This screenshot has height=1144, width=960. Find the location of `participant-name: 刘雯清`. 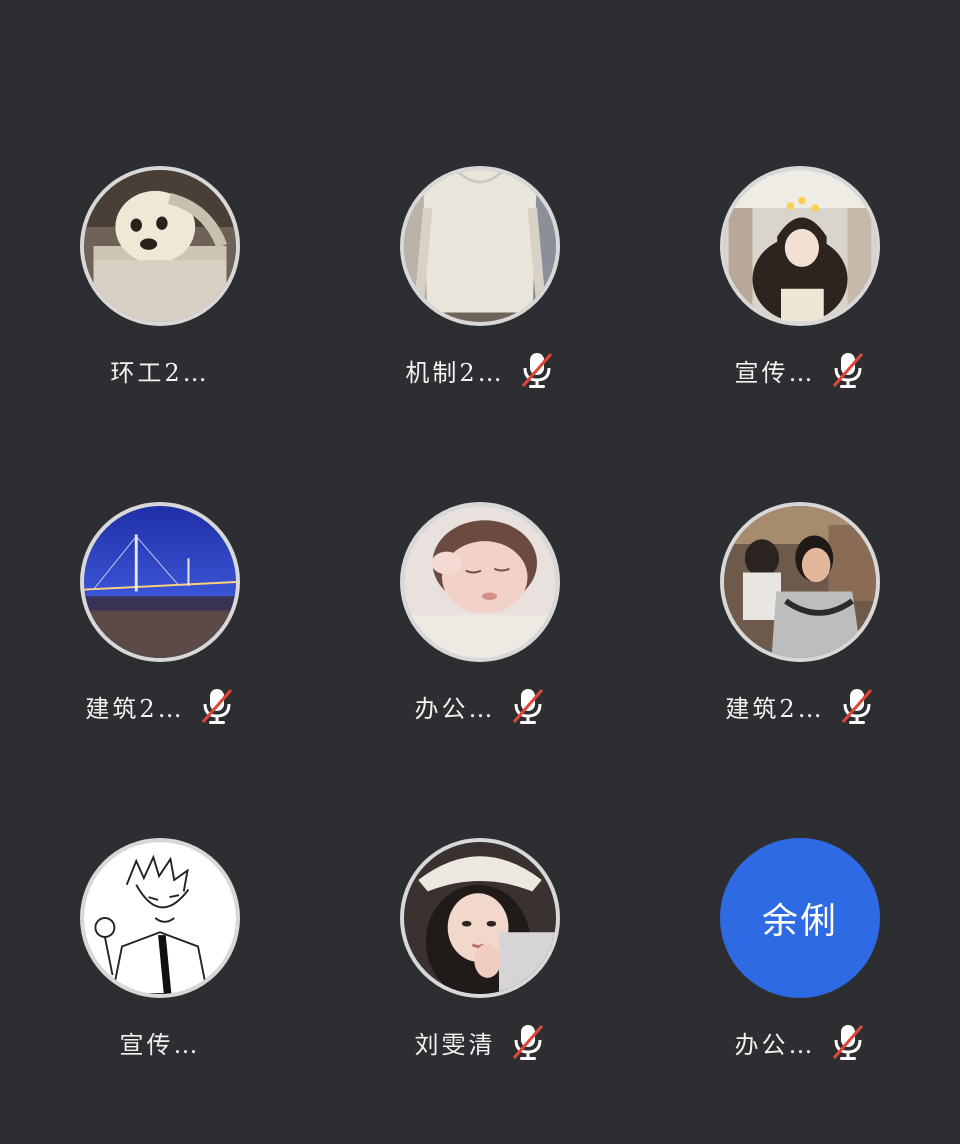

participant-name: 刘雯清 is located at coordinates (455, 1044).